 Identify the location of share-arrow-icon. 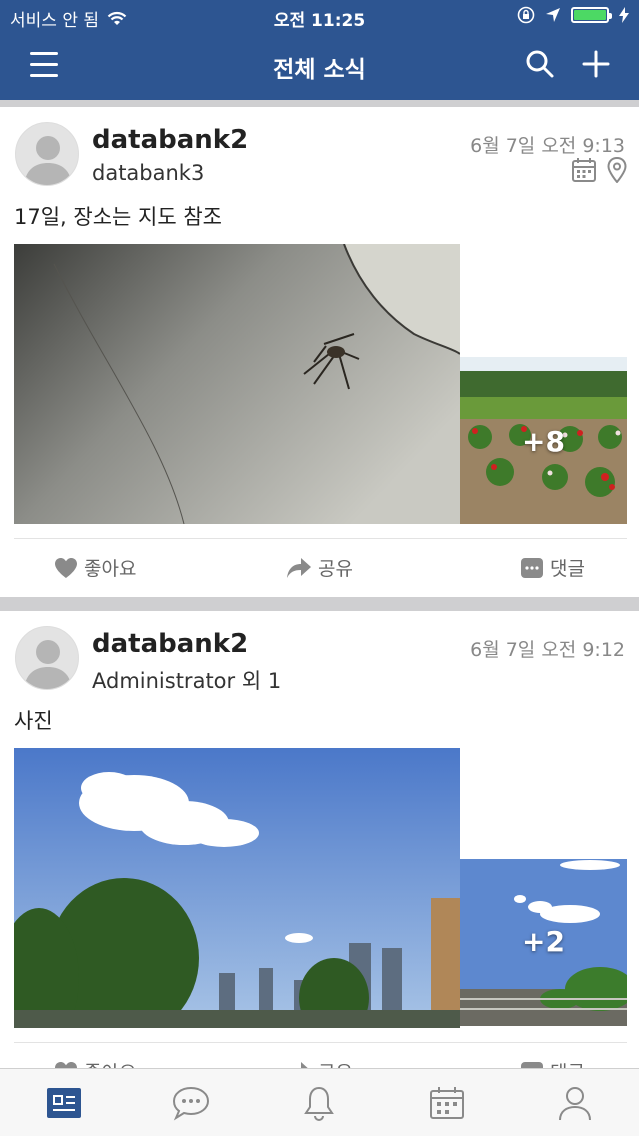
(299, 567).